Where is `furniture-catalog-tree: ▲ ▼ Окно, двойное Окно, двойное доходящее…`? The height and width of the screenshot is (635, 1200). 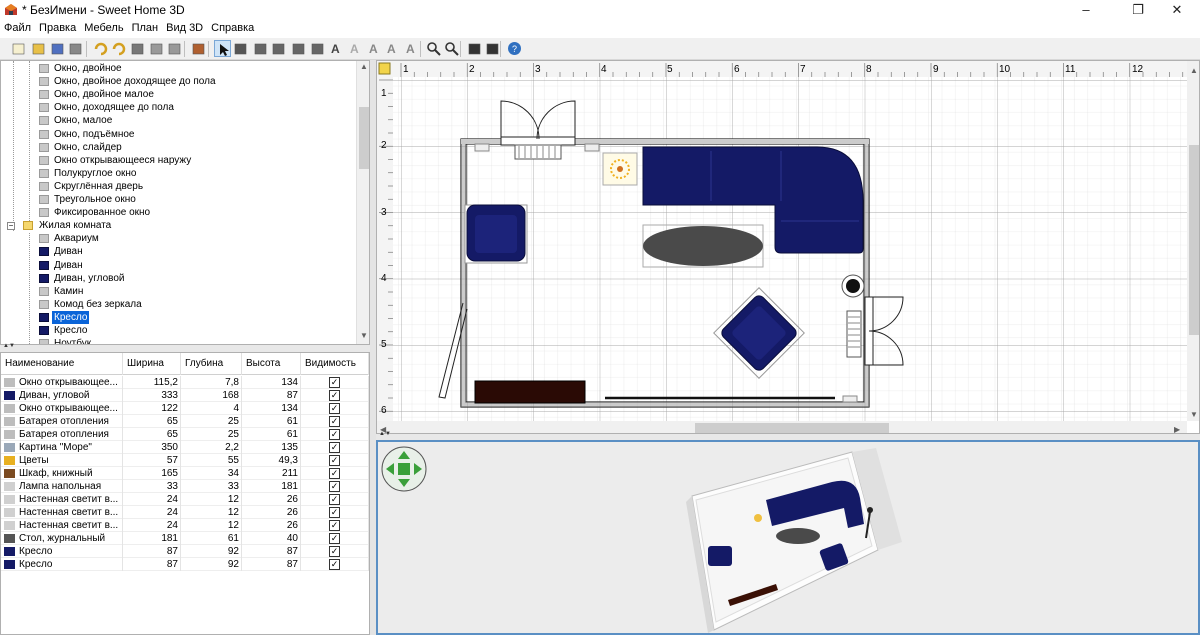
furniture-catalog-tree: ▲ ▼ Окно, двойное Окно, двойное доходящее… is located at coordinates (185, 202).